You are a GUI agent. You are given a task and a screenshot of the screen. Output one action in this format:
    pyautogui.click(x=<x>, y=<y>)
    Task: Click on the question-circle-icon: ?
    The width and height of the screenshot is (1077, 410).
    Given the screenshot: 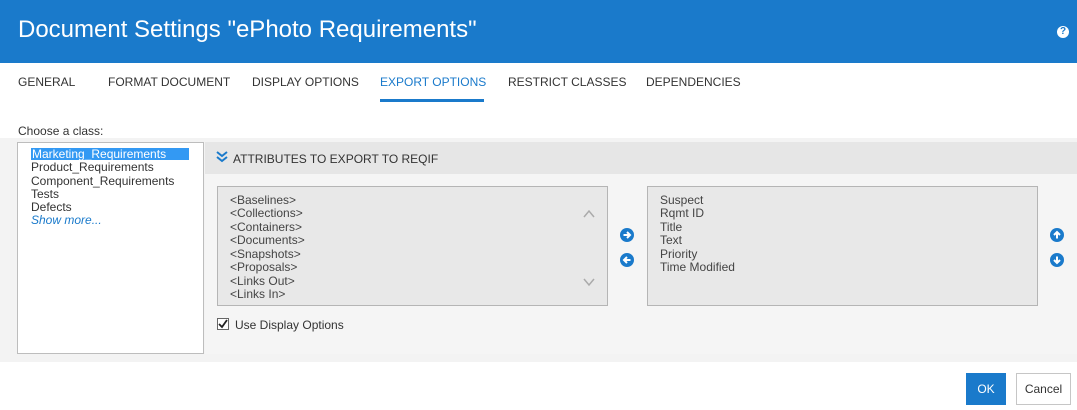 What is the action you would take?
    pyautogui.click(x=1063, y=32)
    